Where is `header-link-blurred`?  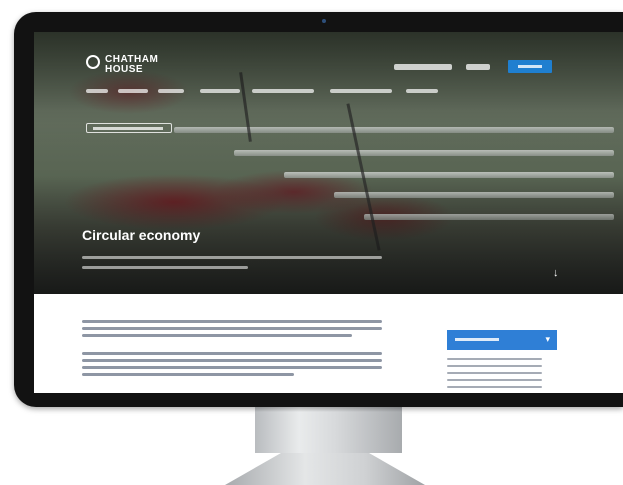
header-link-blurred is located at coordinates (423, 67).